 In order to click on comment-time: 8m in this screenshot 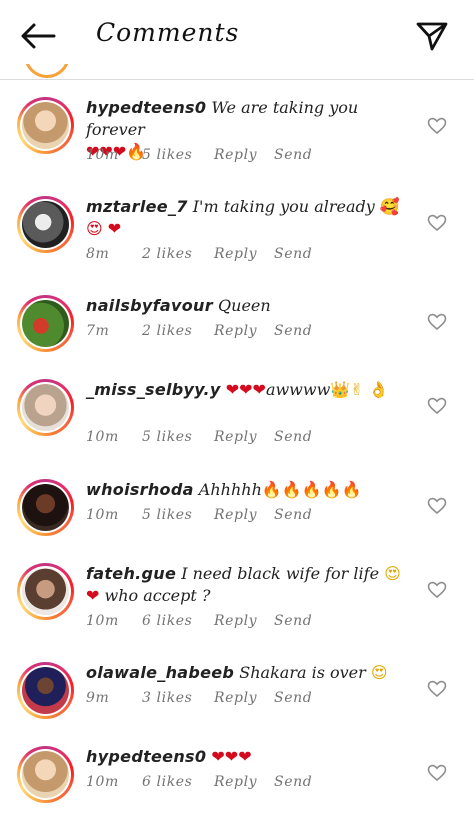, I will do `click(98, 254)`.